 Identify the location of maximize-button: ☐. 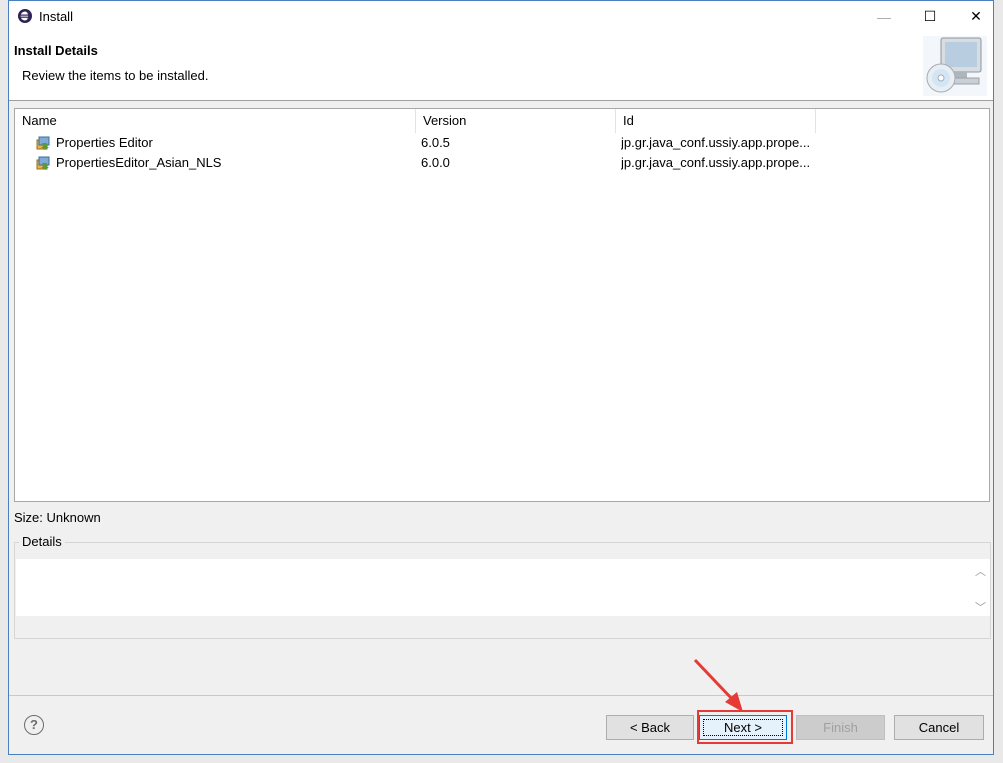
(930, 16).